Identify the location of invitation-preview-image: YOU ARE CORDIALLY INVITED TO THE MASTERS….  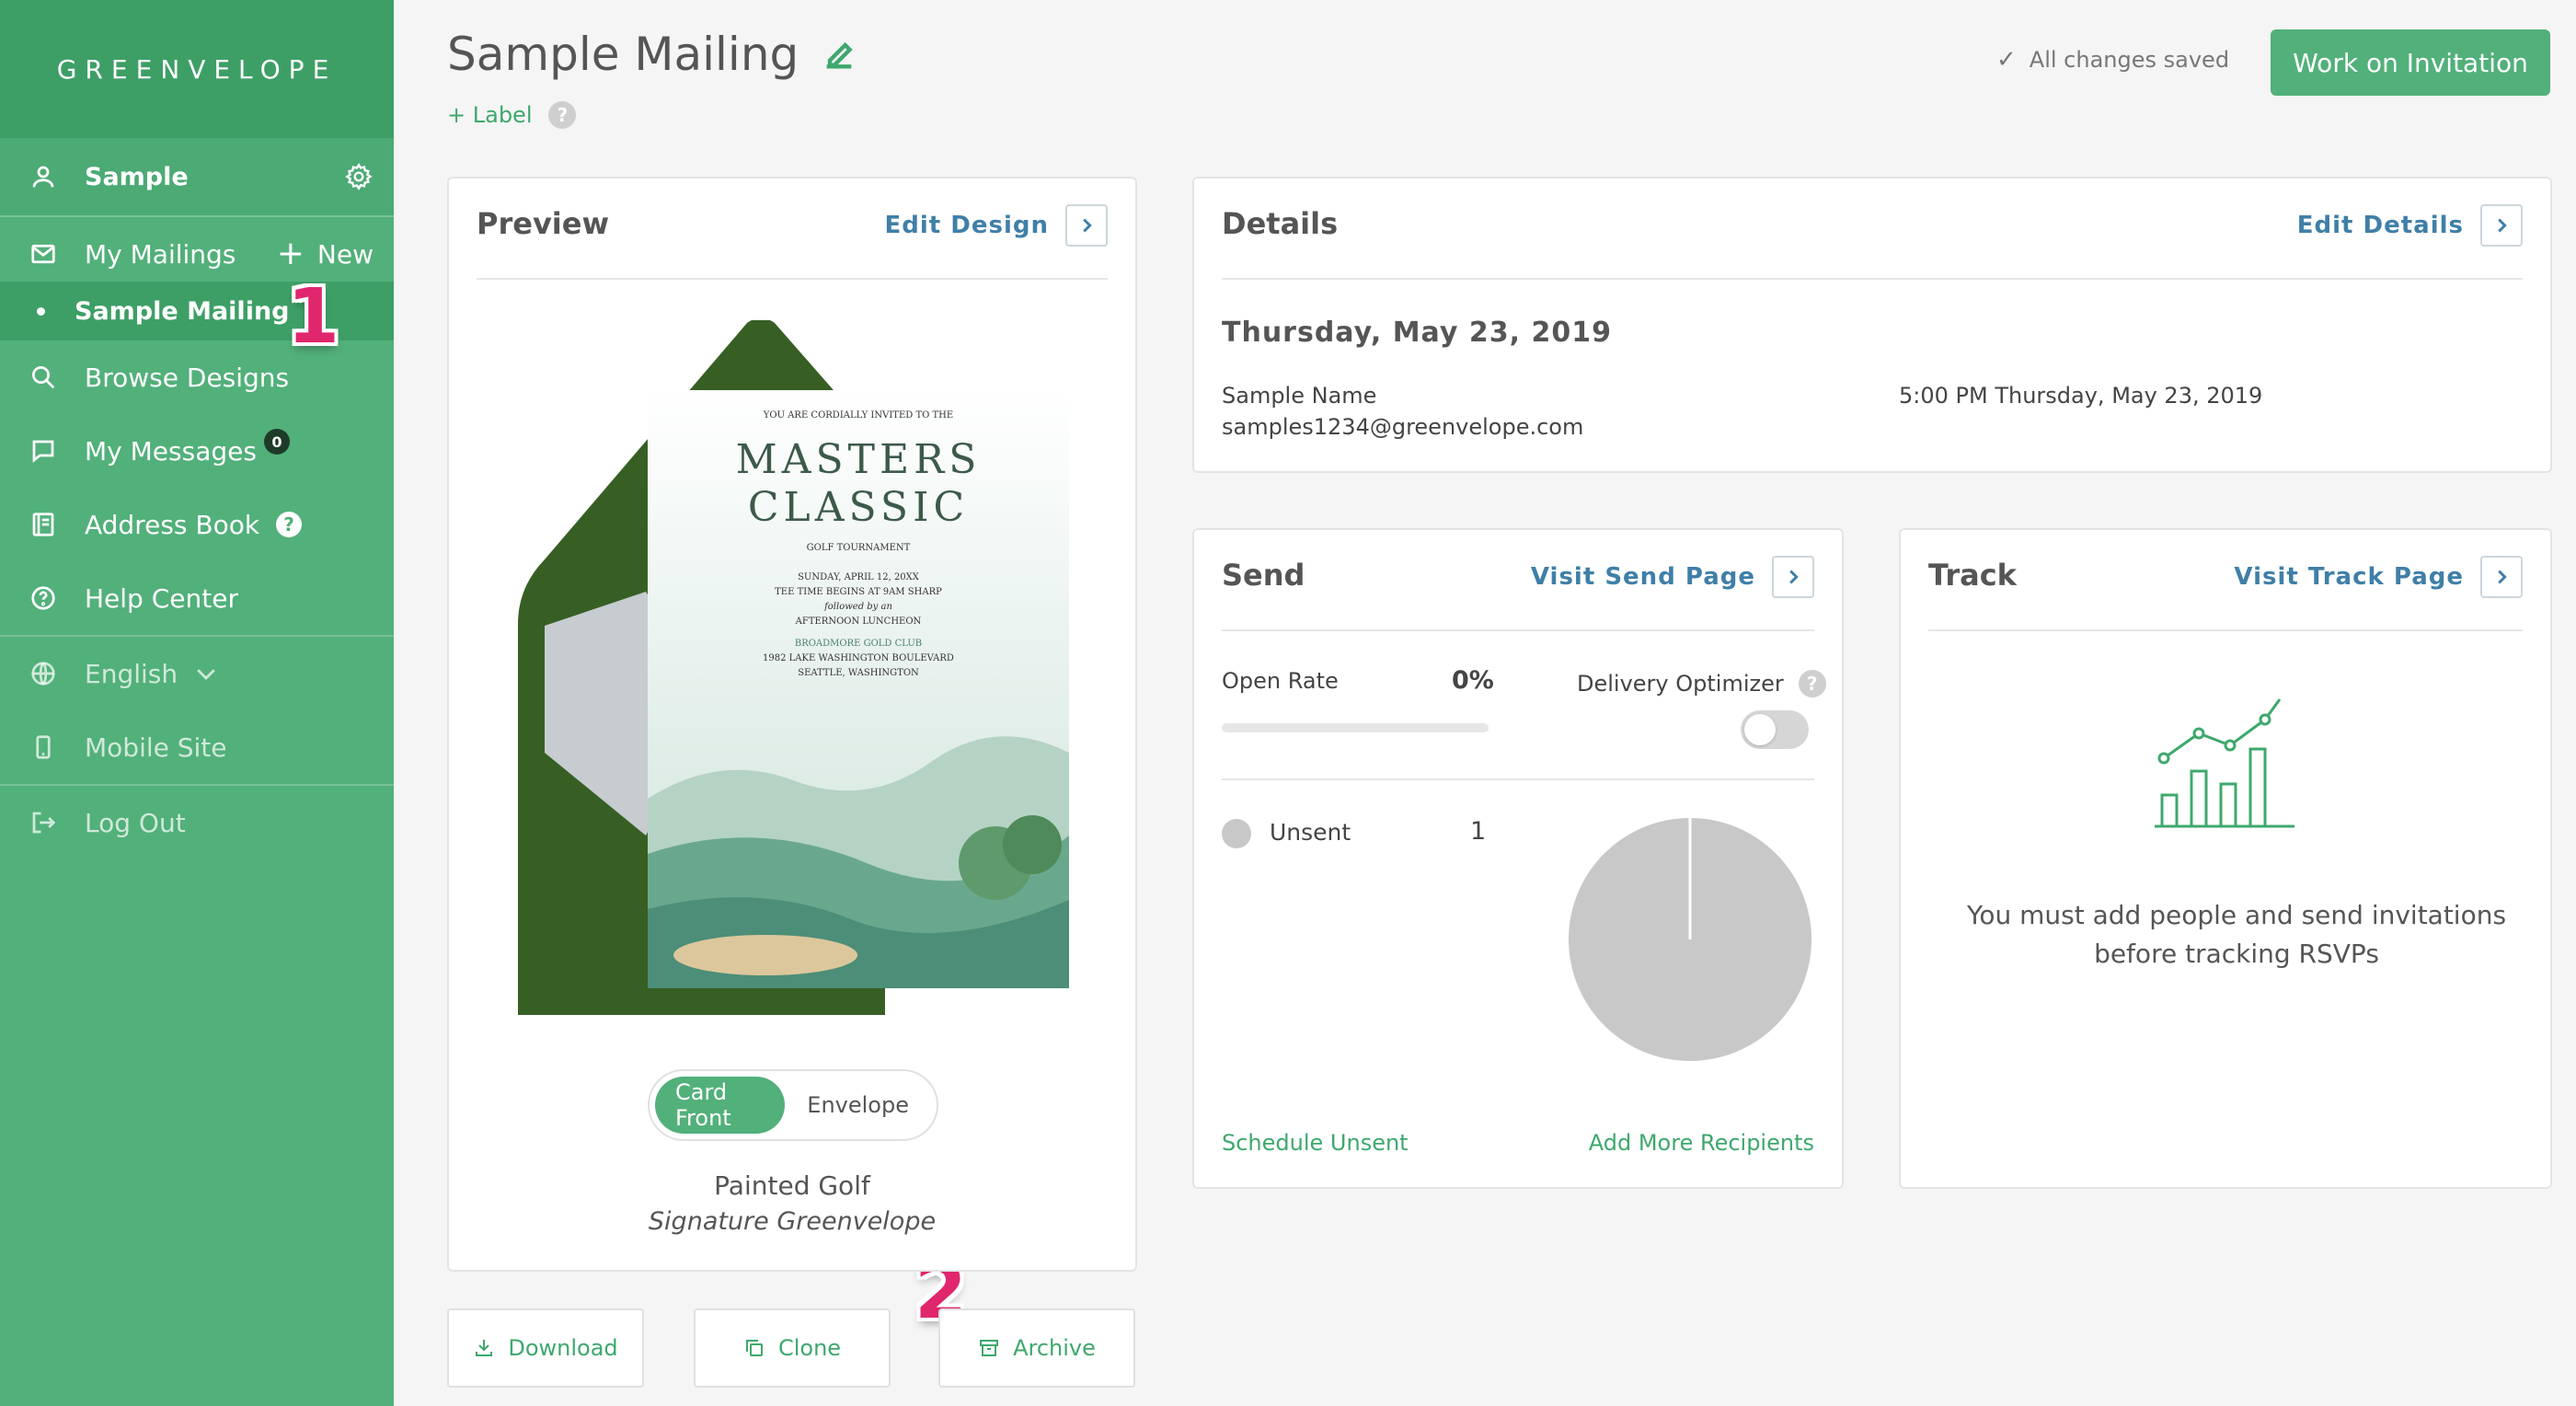
(793, 674).